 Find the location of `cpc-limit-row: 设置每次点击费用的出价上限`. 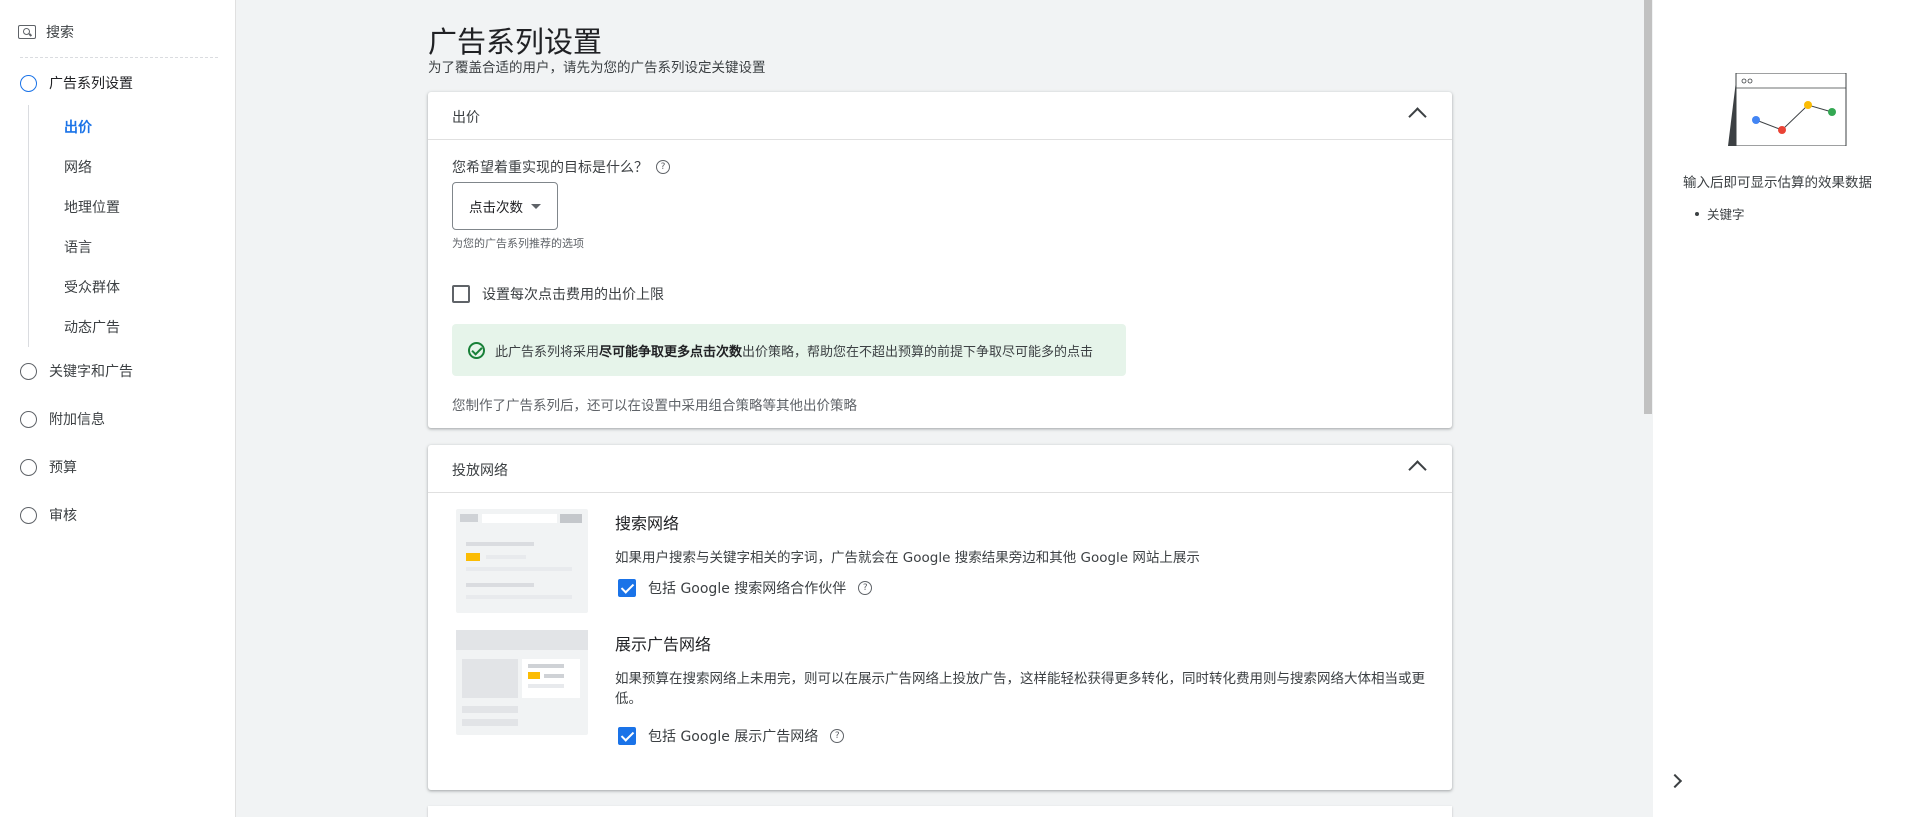

cpc-limit-row: 设置每次点击费用的出价上限 is located at coordinates (558, 294).